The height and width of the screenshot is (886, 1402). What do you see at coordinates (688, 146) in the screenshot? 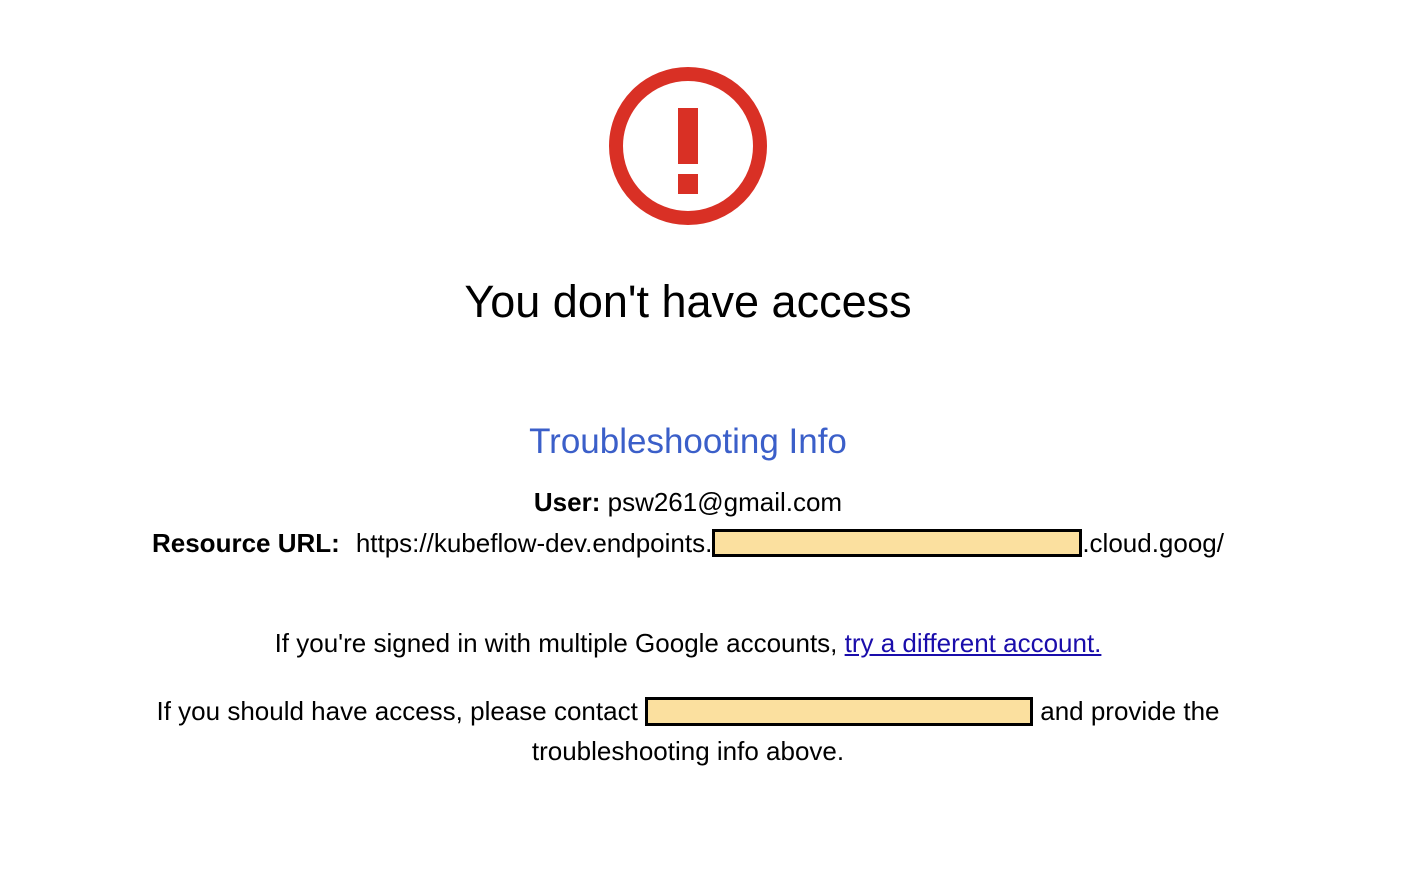
I see `error-icon` at bounding box center [688, 146].